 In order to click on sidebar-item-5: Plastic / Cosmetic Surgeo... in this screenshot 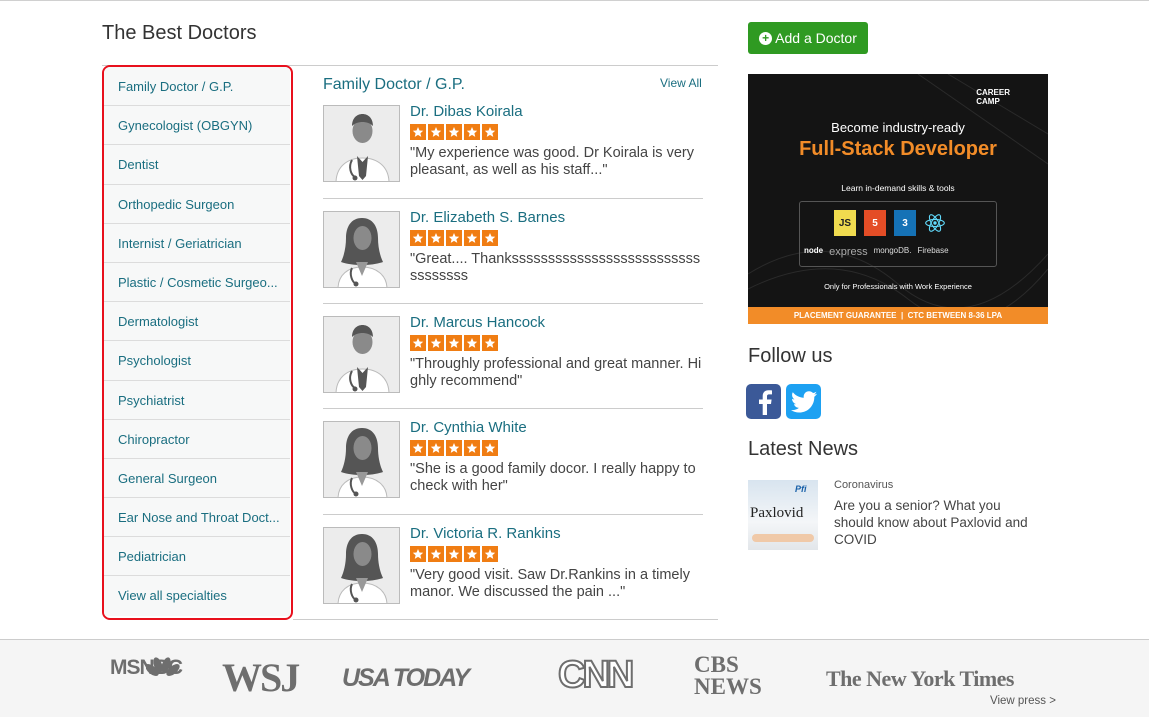, I will do `click(197, 282)`.